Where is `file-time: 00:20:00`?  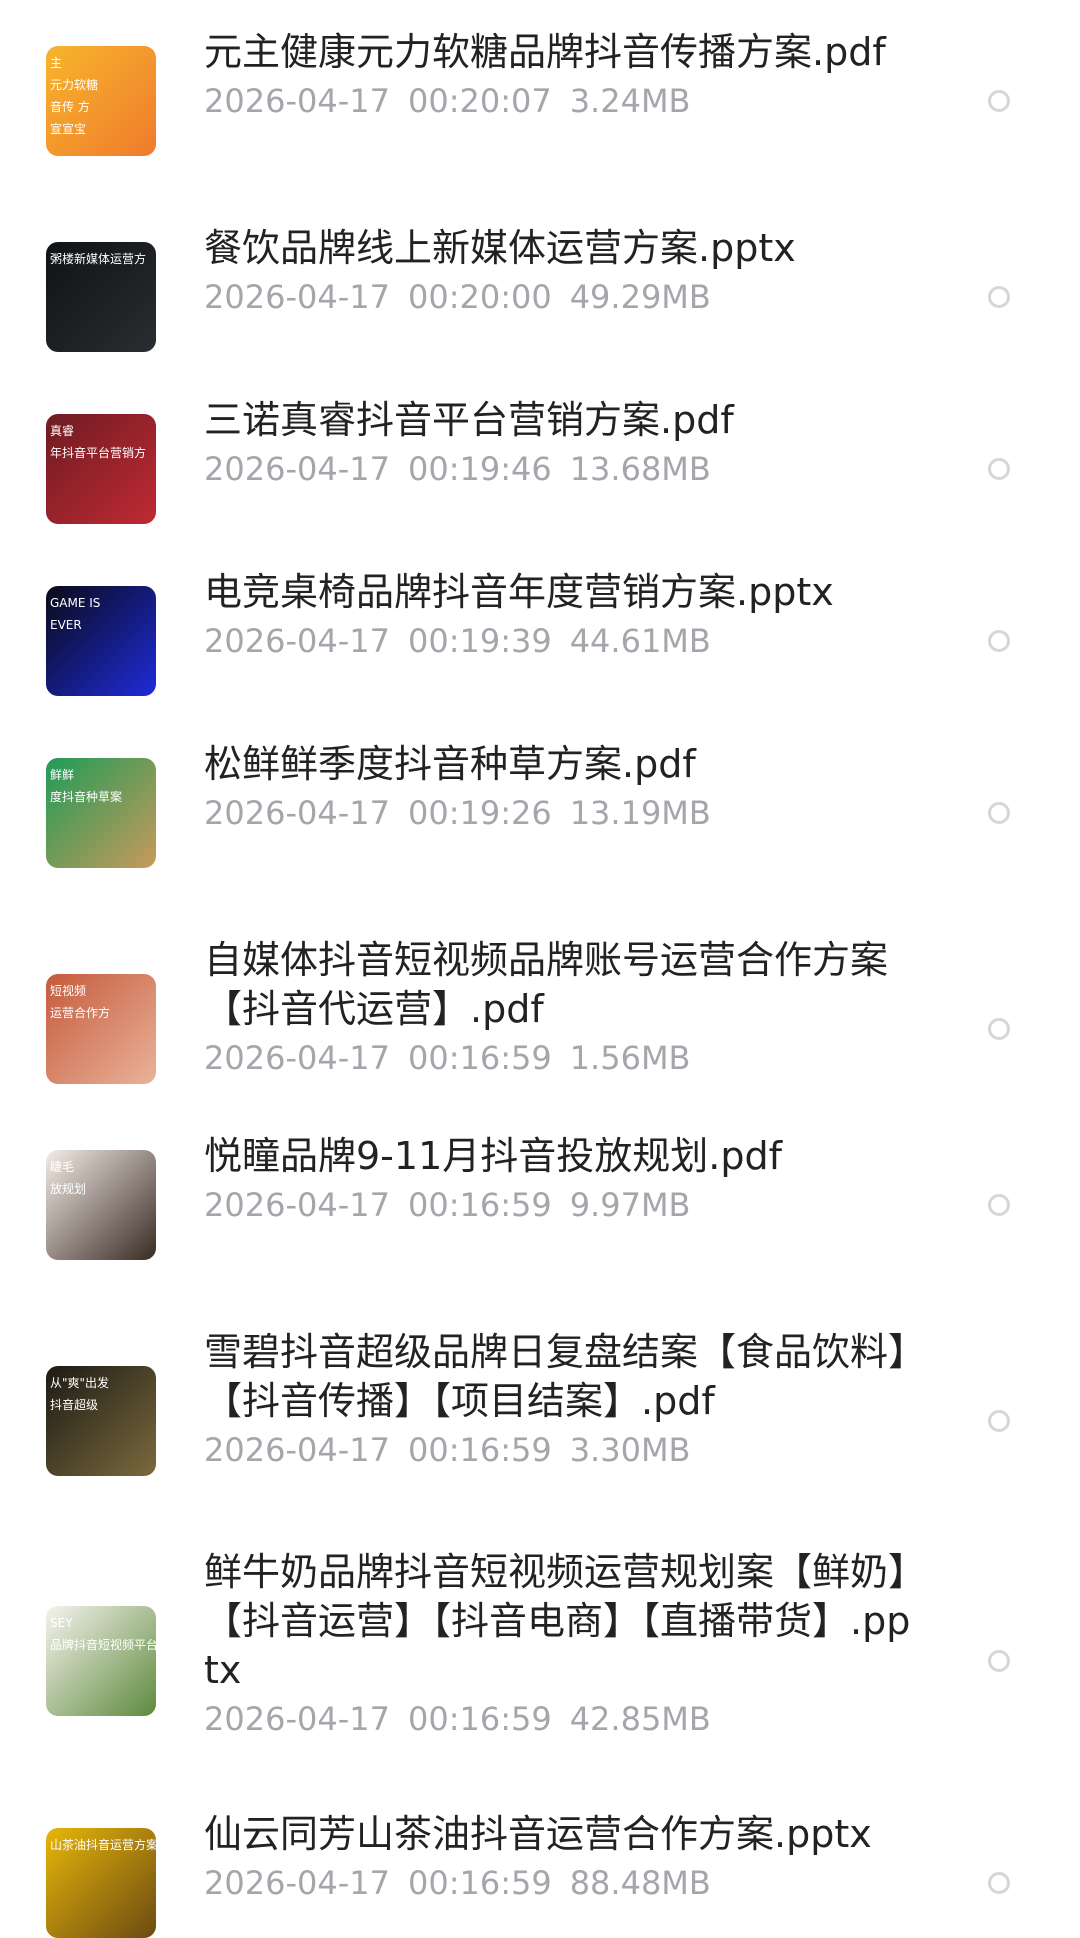 file-time: 00:20:00 is located at coordinates (479, 297).